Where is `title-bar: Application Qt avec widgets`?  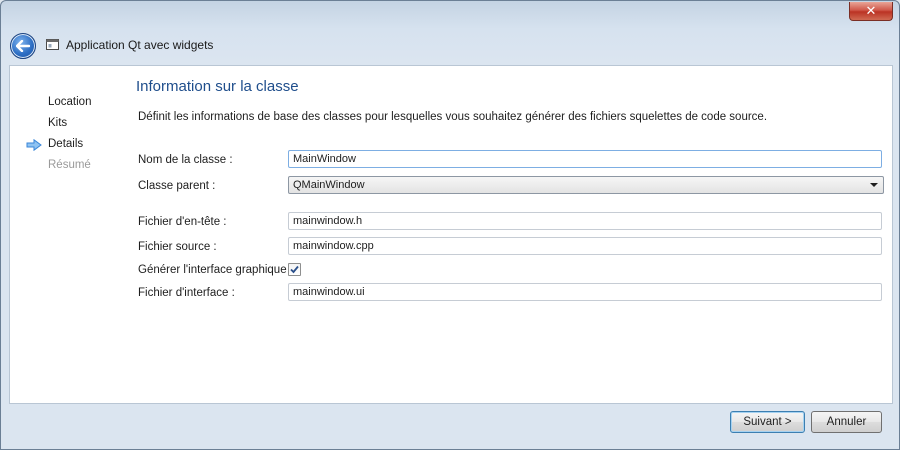
title-bar: Application Qt avec widgets is located at coordinates (450, 44).